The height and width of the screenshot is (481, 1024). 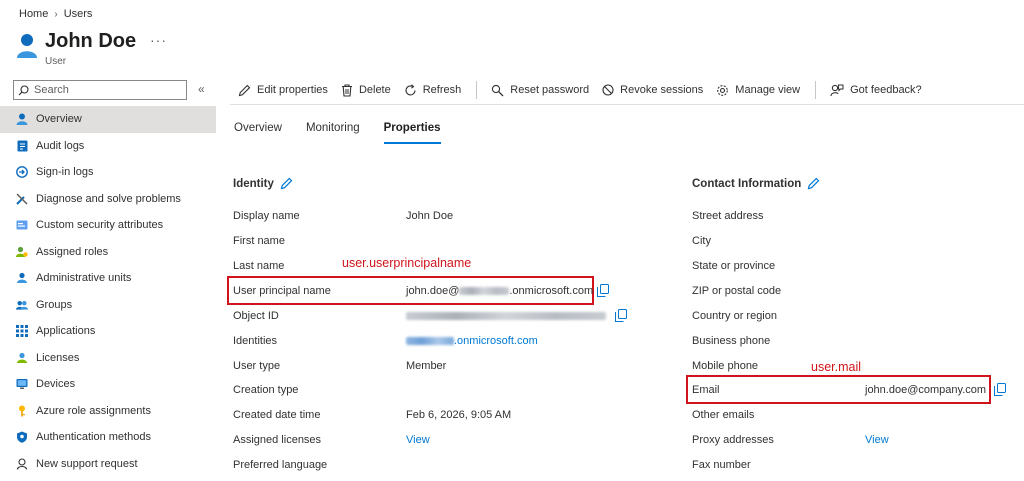 I want to click on upn-annotation: user.userprincipalname, so click(x=407, y=263).